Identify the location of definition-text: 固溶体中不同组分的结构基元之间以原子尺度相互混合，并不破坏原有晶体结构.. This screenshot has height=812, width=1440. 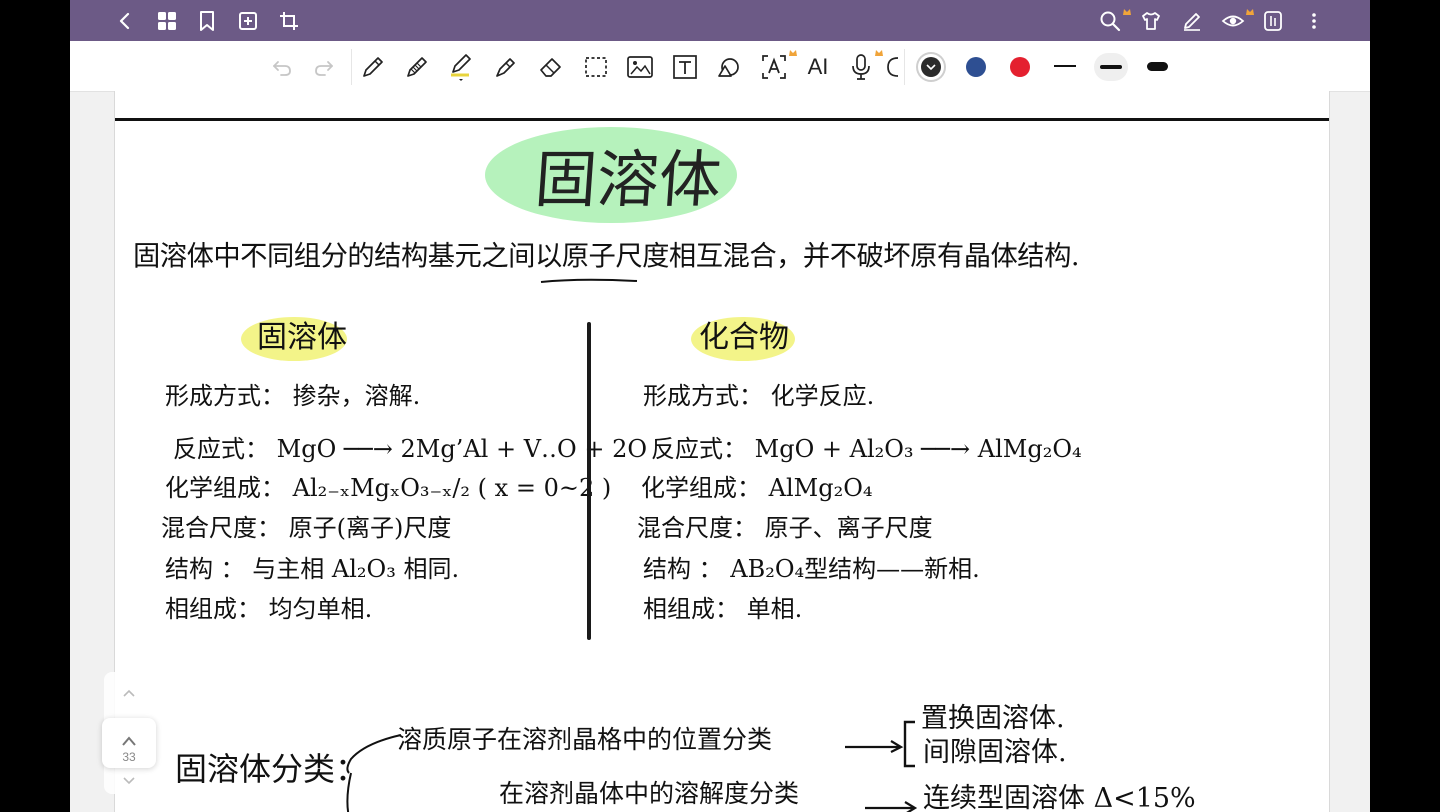
(606, 256).